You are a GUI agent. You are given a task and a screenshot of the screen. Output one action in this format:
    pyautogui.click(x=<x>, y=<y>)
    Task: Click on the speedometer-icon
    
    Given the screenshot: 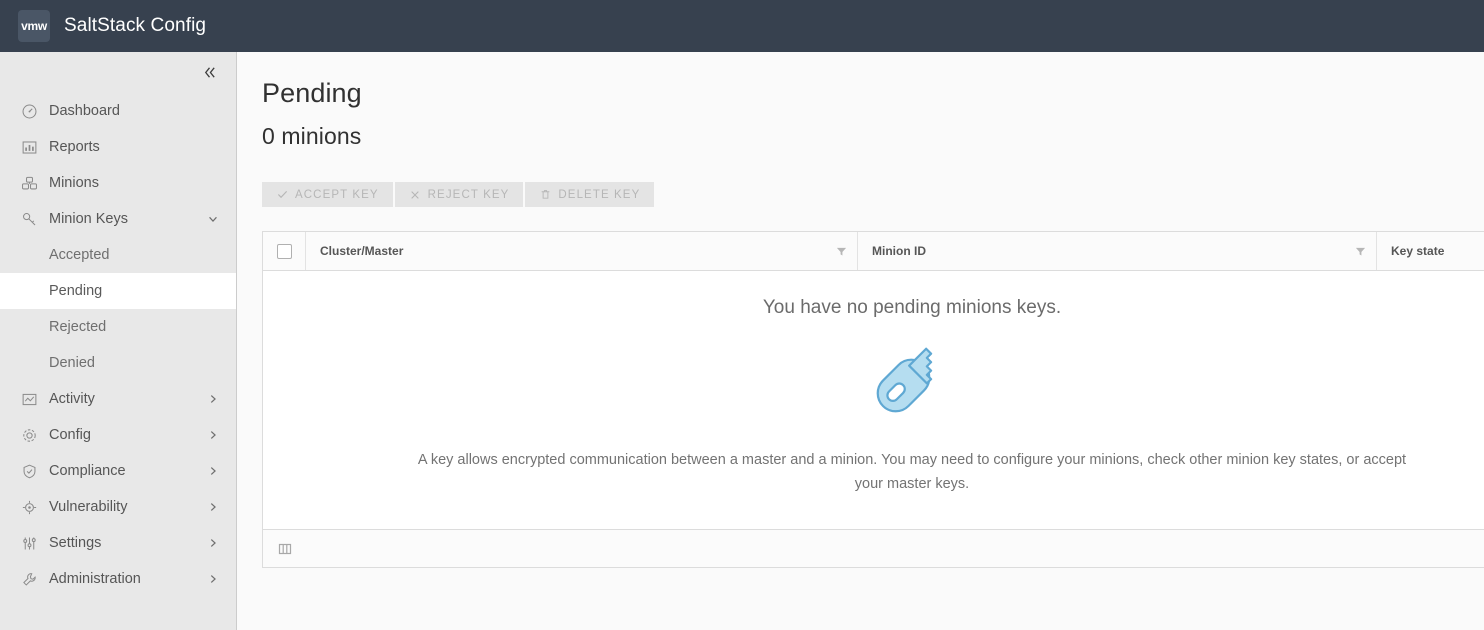 What is the action you would take?
    pyautogui.click(x=29, y=111)
    